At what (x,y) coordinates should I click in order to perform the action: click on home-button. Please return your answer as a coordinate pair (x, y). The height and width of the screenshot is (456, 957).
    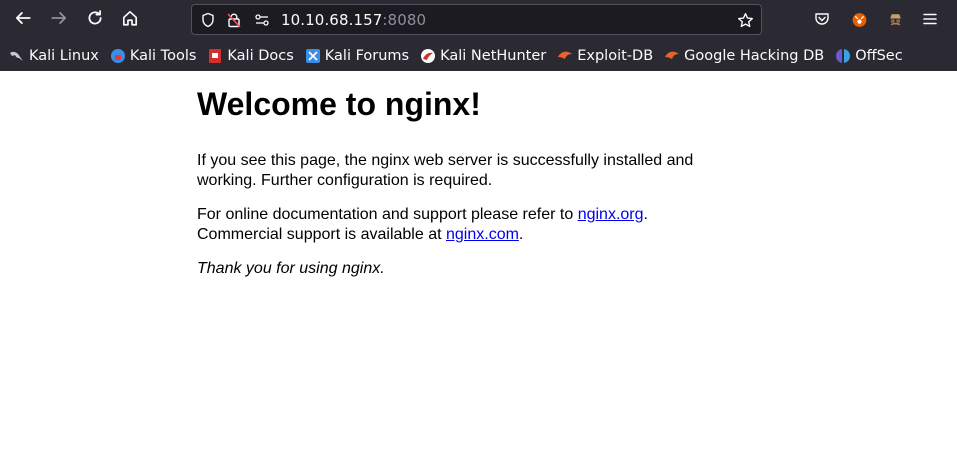
    Looking at the image, I should click on (130, 20).